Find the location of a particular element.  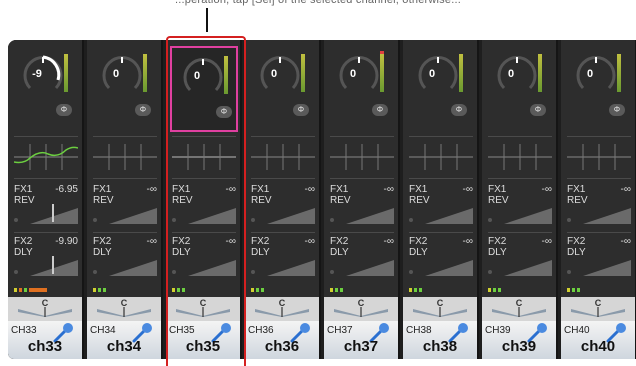

gain-knob-section: -9 Φ is located at coordinates (46, 89).